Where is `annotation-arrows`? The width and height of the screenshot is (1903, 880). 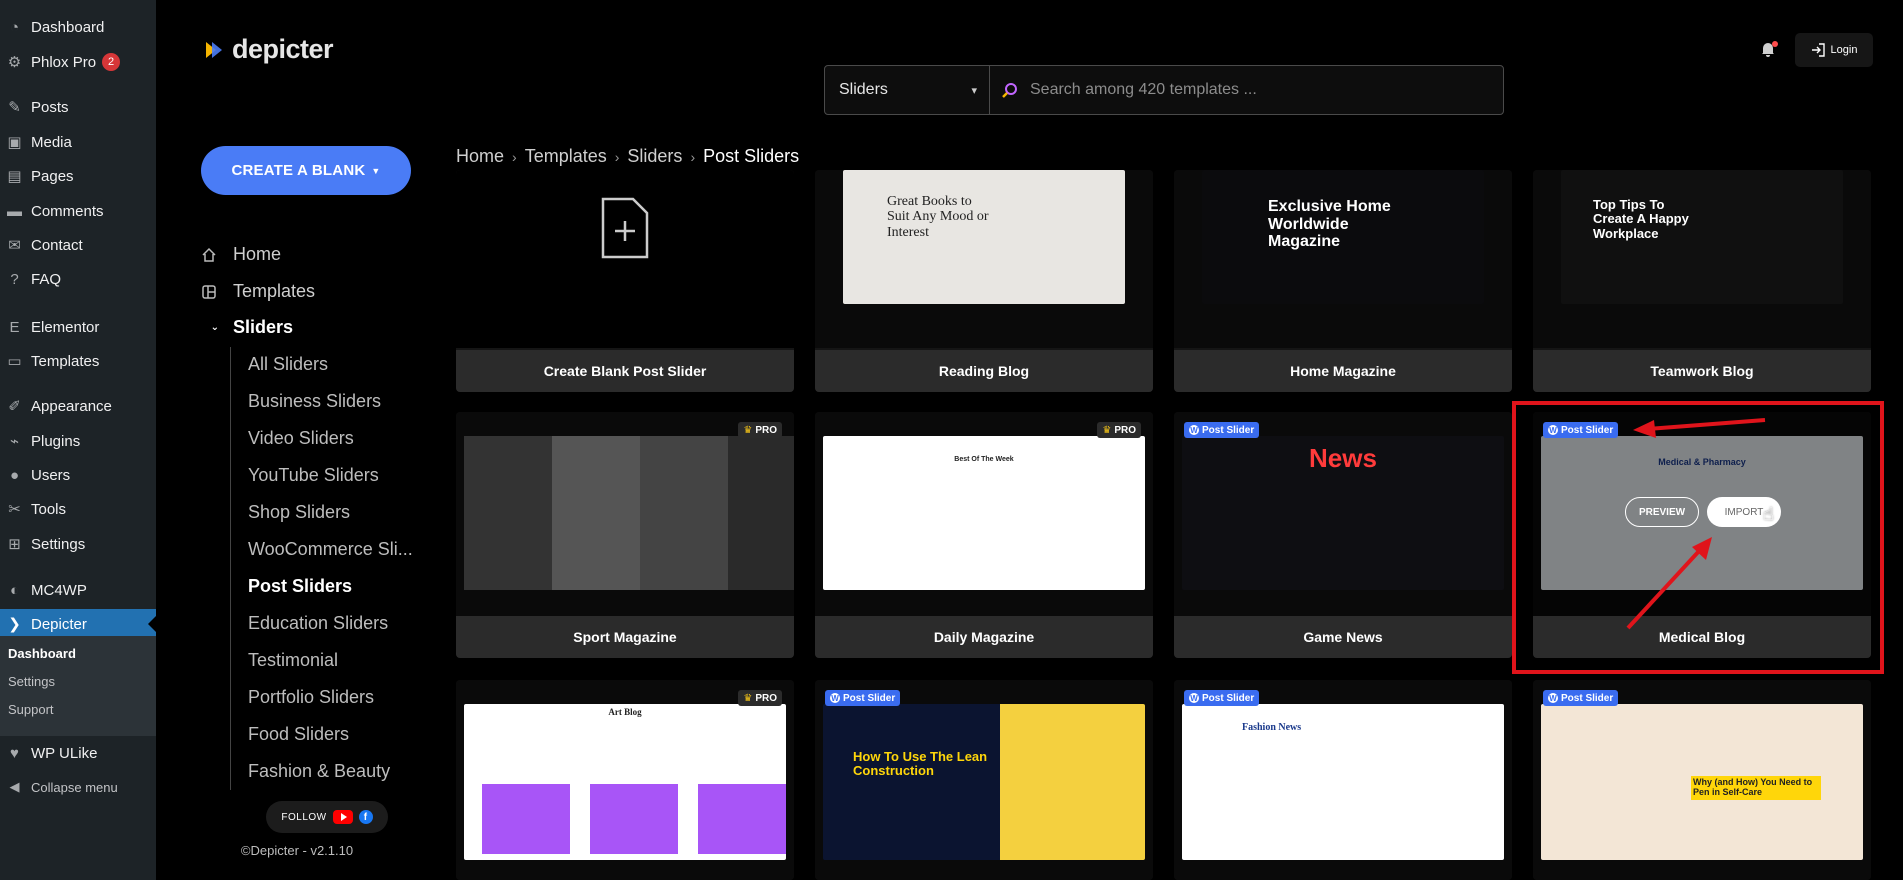
annotation-arrows is located at coordinates (1696, 524).